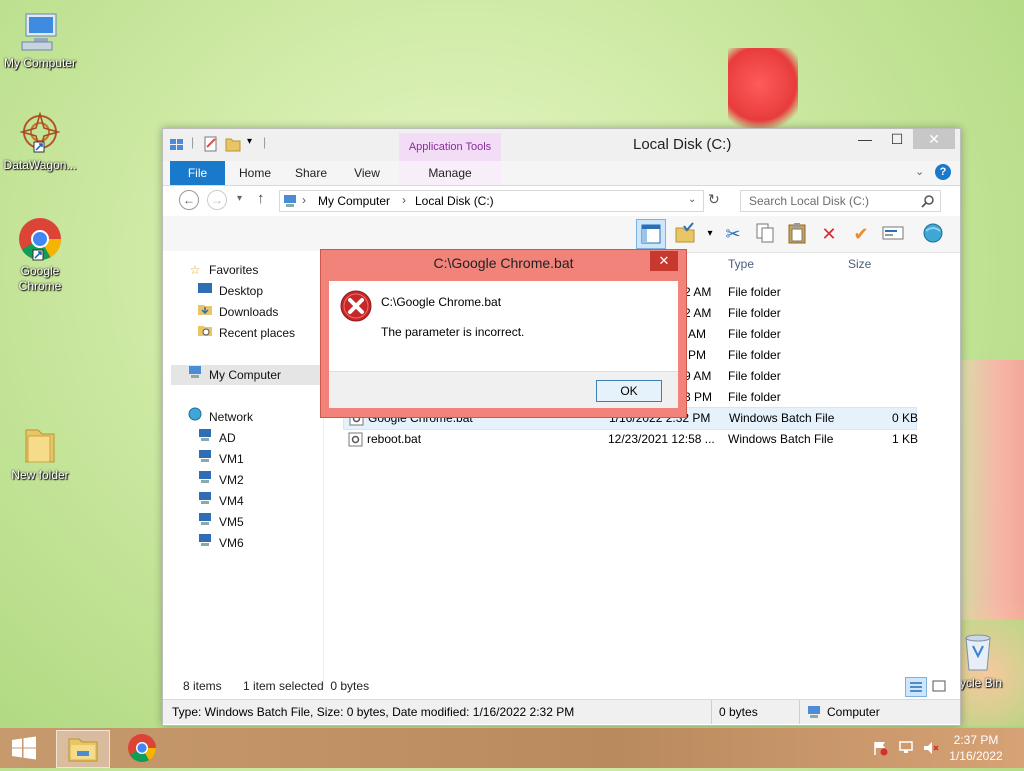 The width and height of the screenshot is (1024, 771). I want to click on dialog-close-button: ✕, so click(664, 261).